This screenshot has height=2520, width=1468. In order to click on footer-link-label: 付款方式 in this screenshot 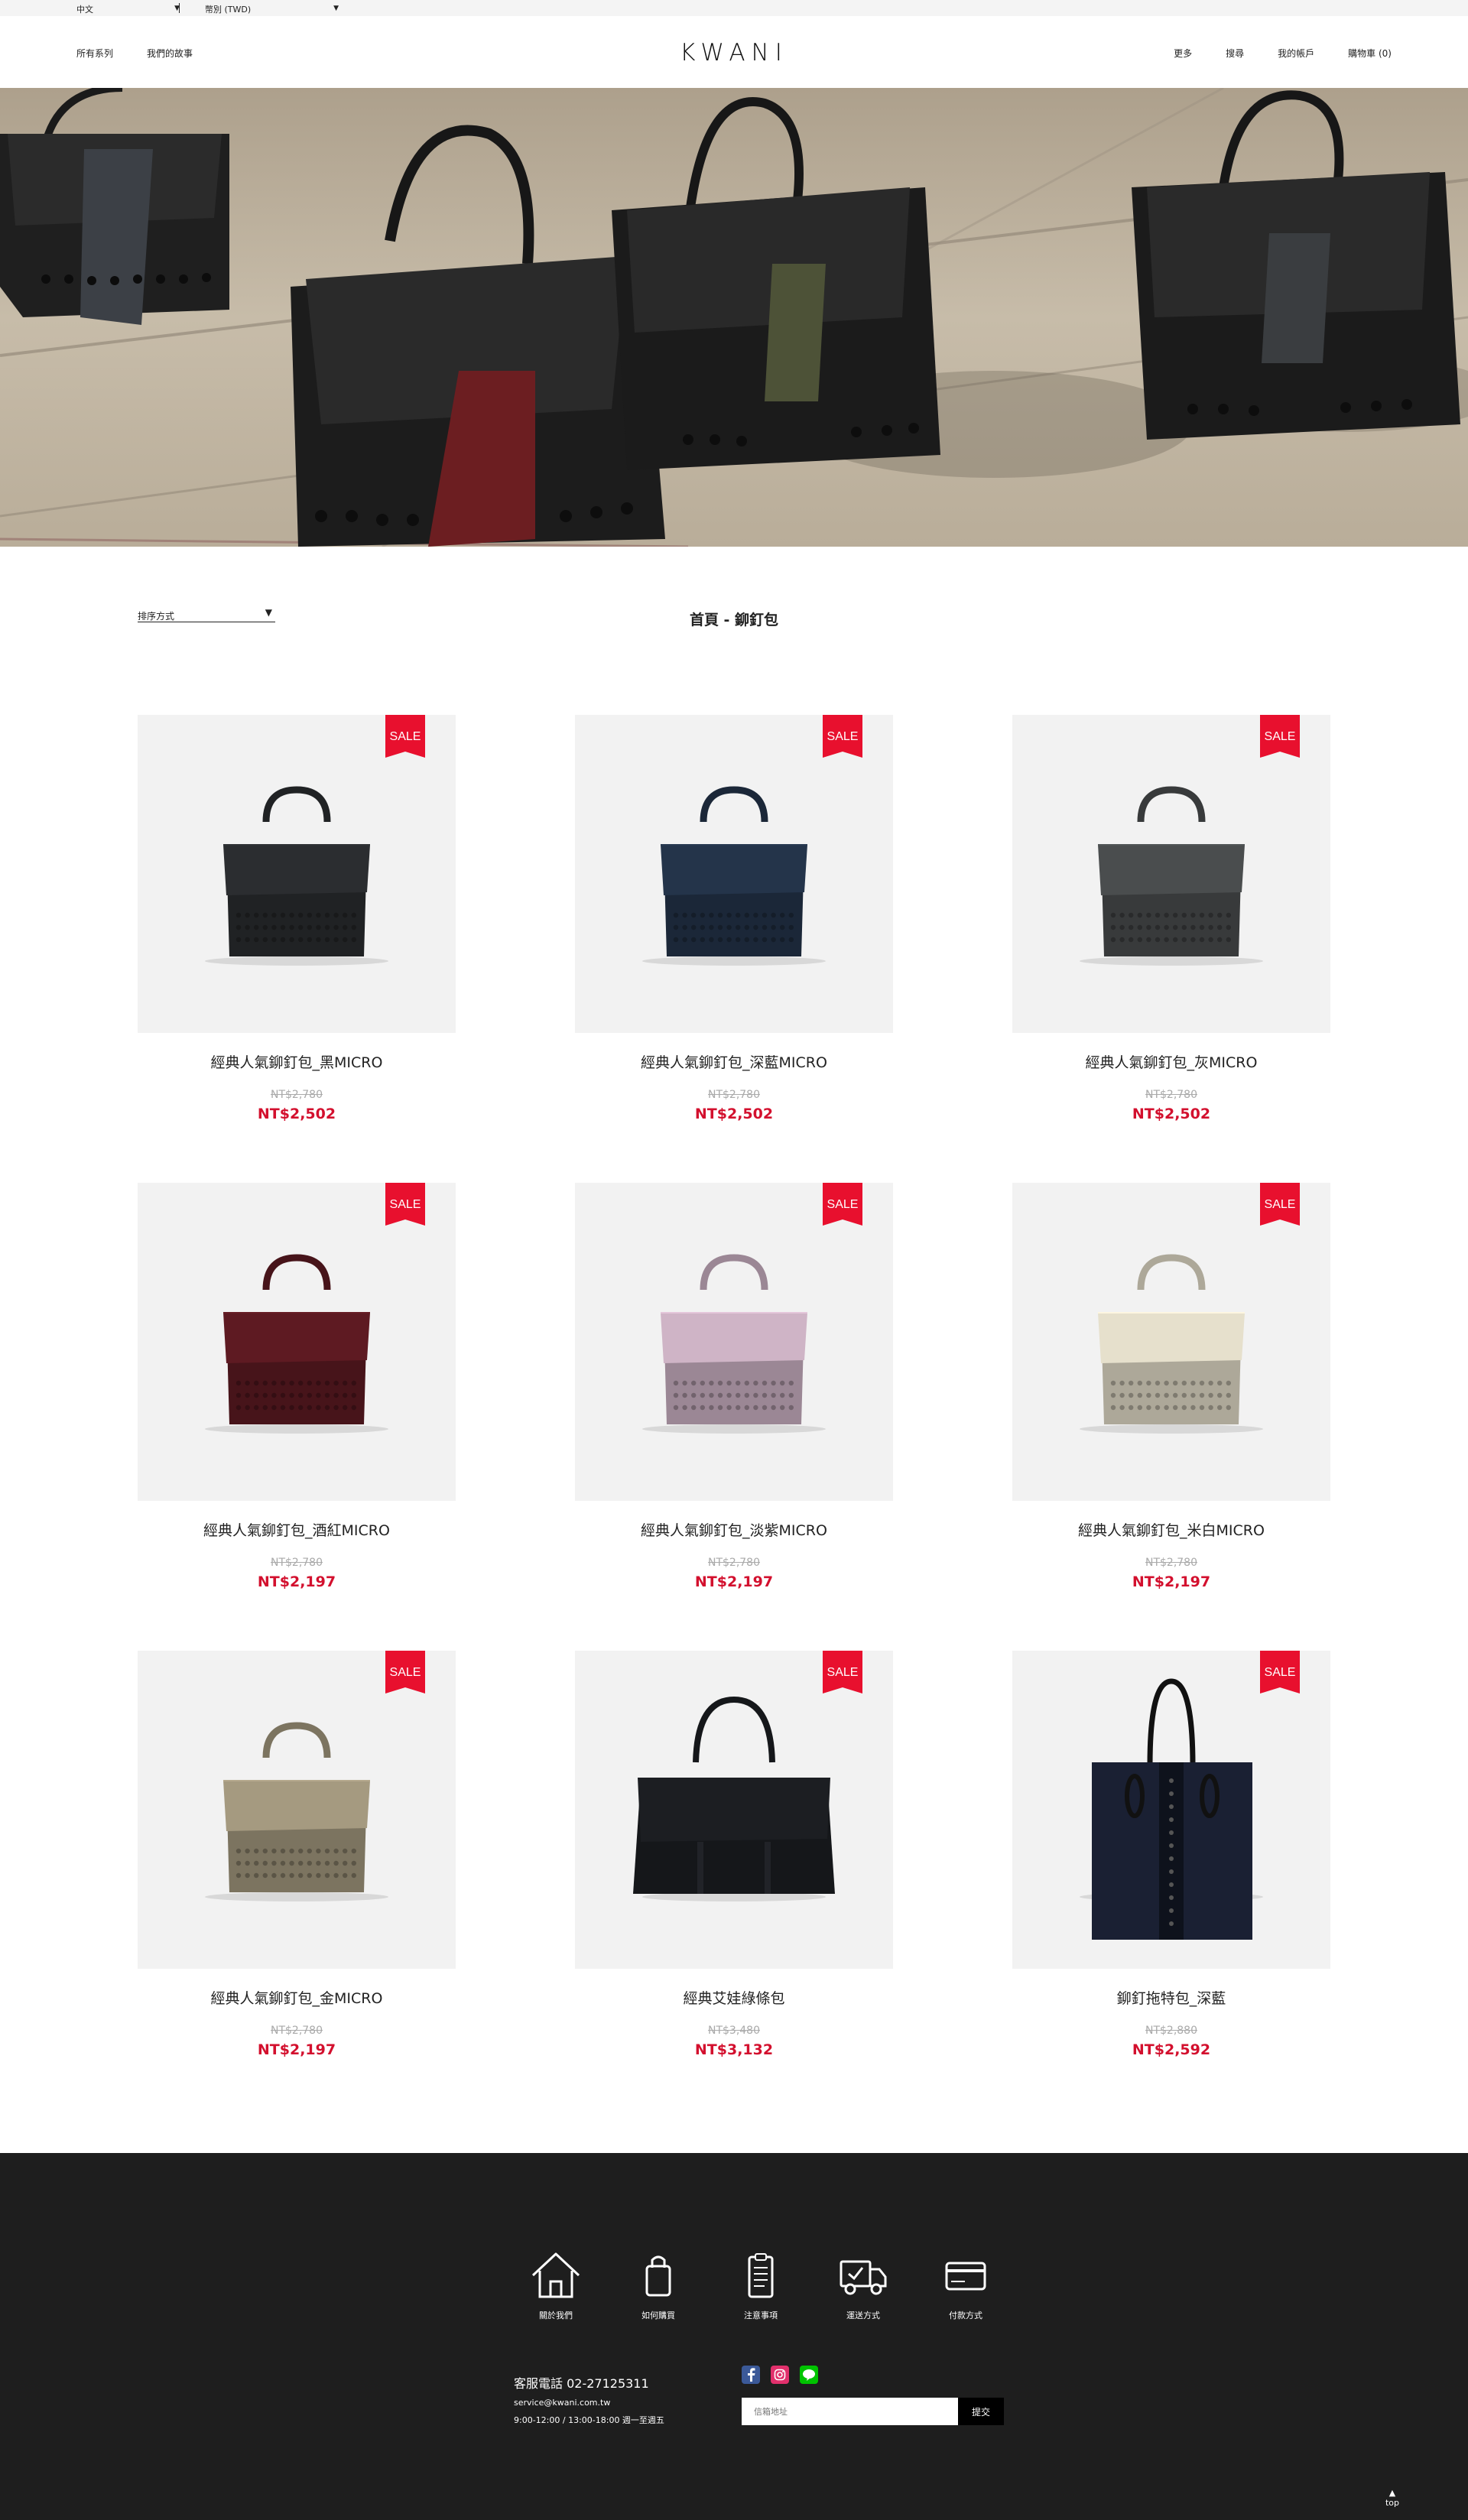, I will do `click(965, 2315)`.